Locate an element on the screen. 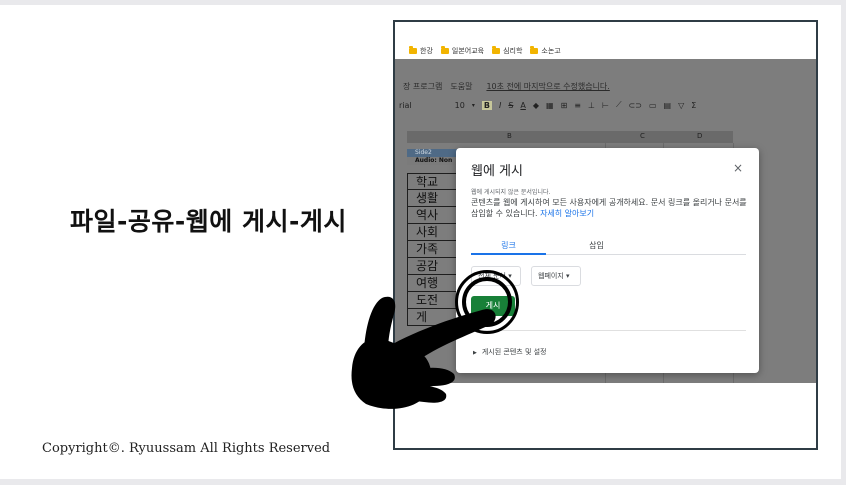  pointing-hand-icon is located at coordinates (423, 352).